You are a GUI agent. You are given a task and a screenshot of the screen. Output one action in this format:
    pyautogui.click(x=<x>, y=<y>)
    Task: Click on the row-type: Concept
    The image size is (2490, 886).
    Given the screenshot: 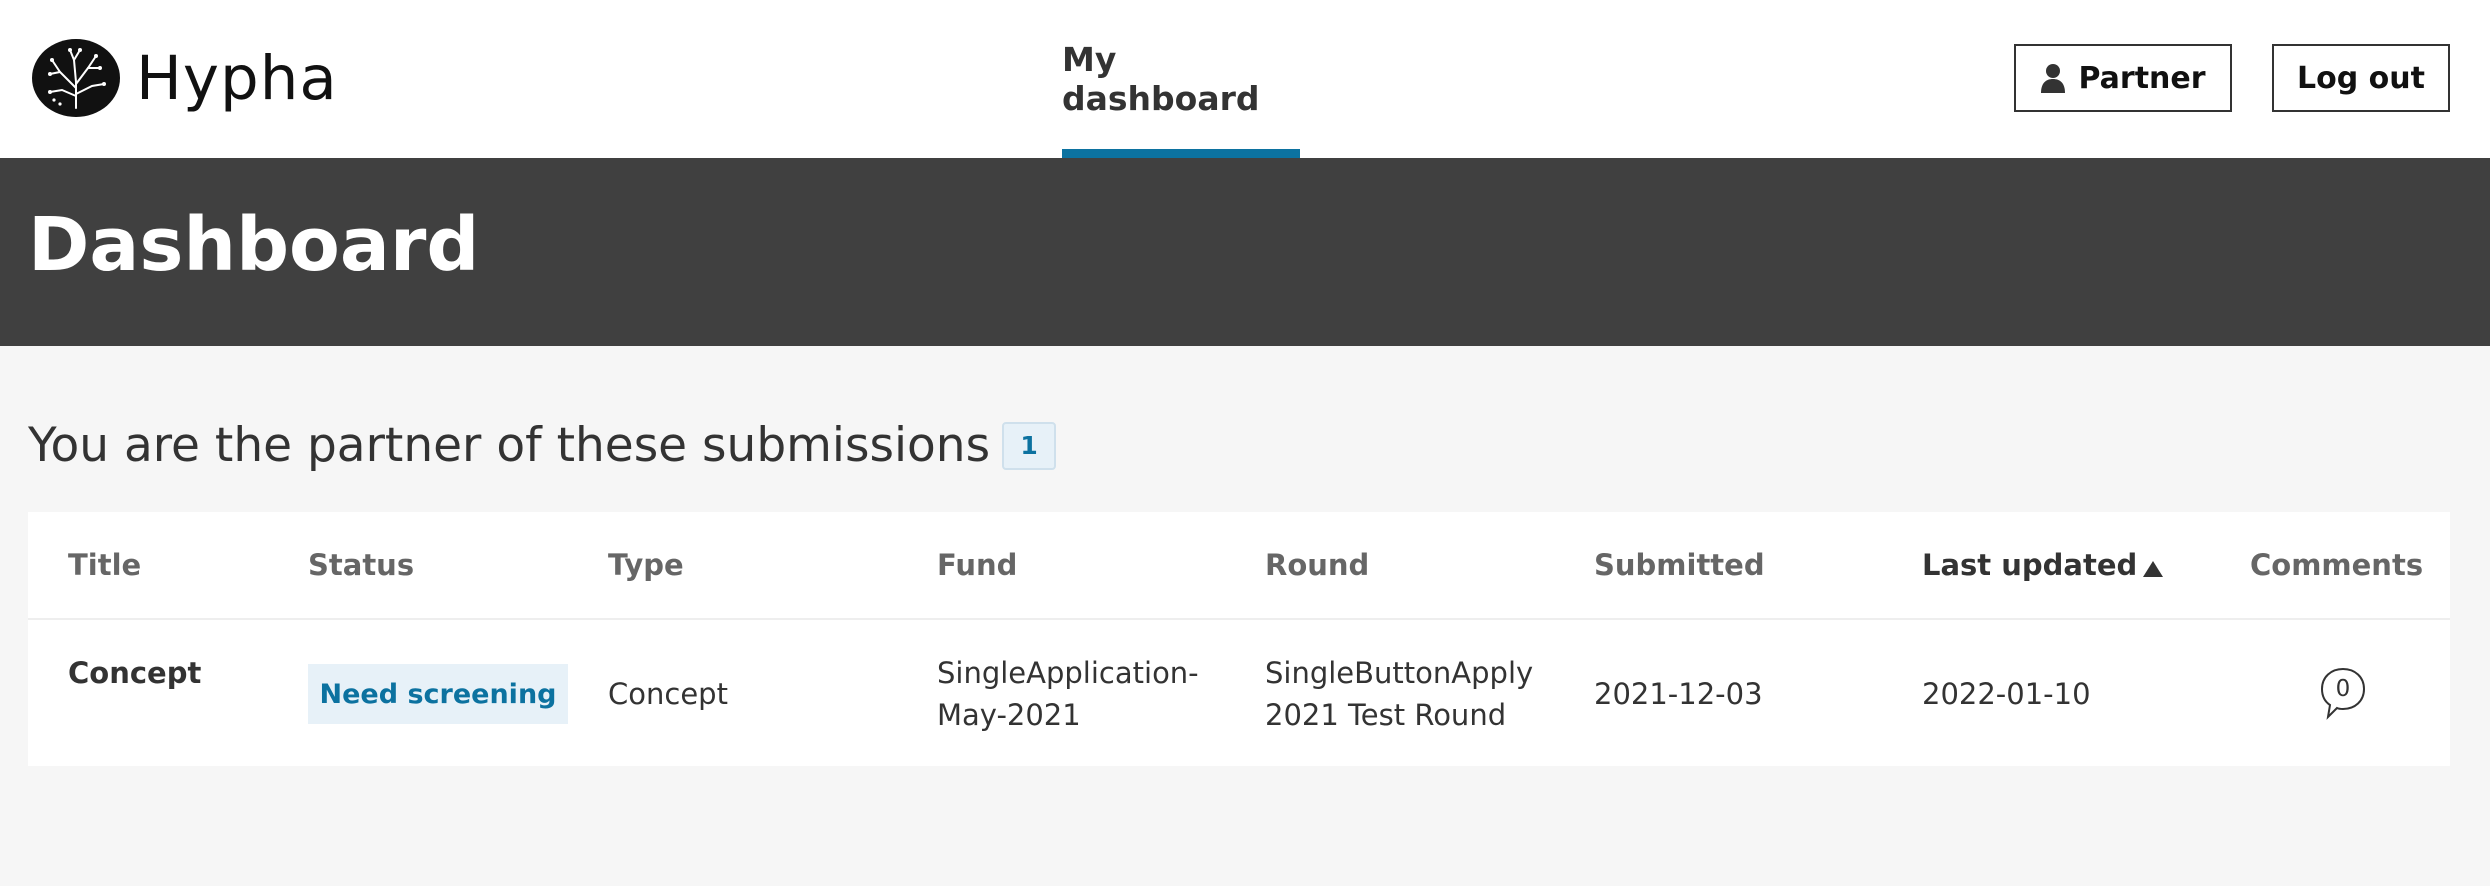 What is the action you would take?
    pyautogui.click(x=668, y=694)
    